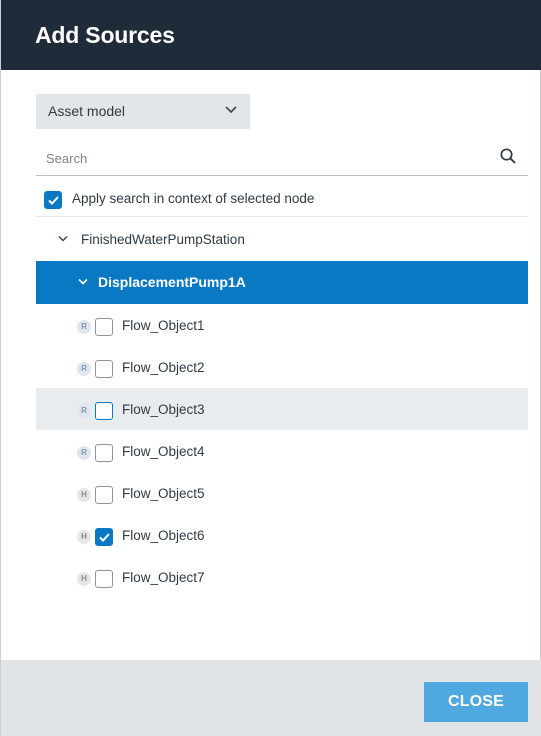  What do you see at coordinates (508, 156) in the screenshot?
I see `search-icon` at bounding box center [508, 156].